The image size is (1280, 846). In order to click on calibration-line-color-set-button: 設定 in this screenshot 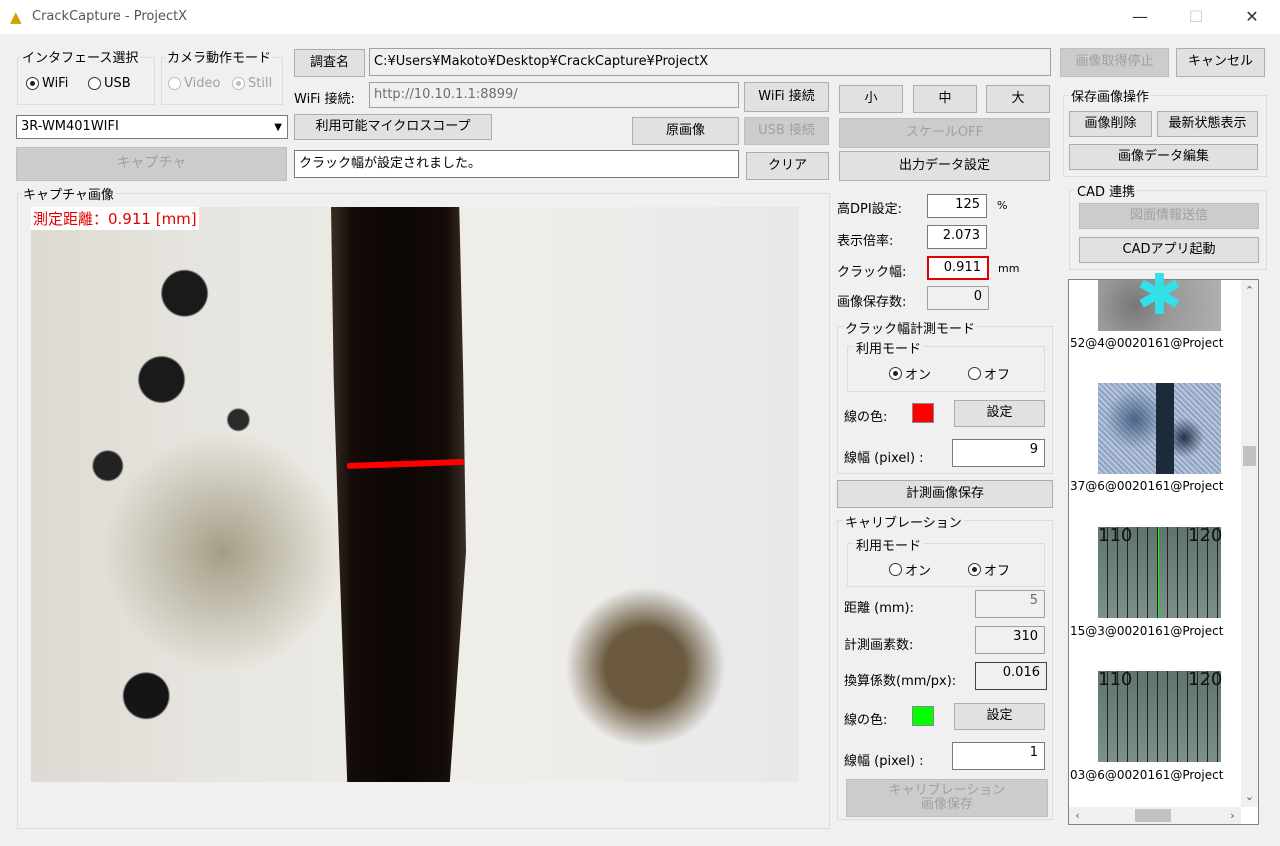, I will do `click(999, 716)`.